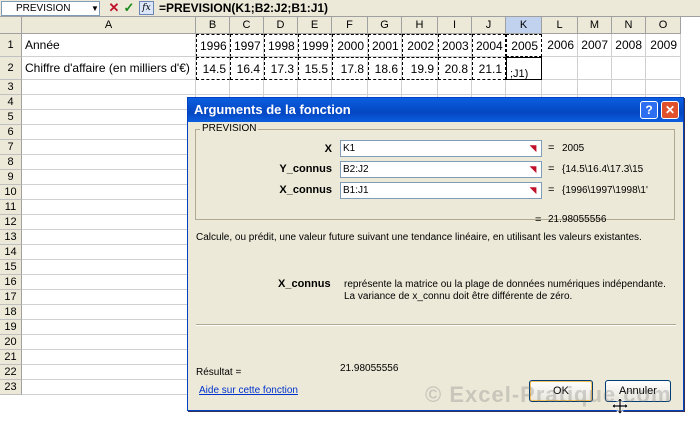 The height and width of the screenshot is (423, 700). I want to click on row-header-5: 5, so click(11, 117).